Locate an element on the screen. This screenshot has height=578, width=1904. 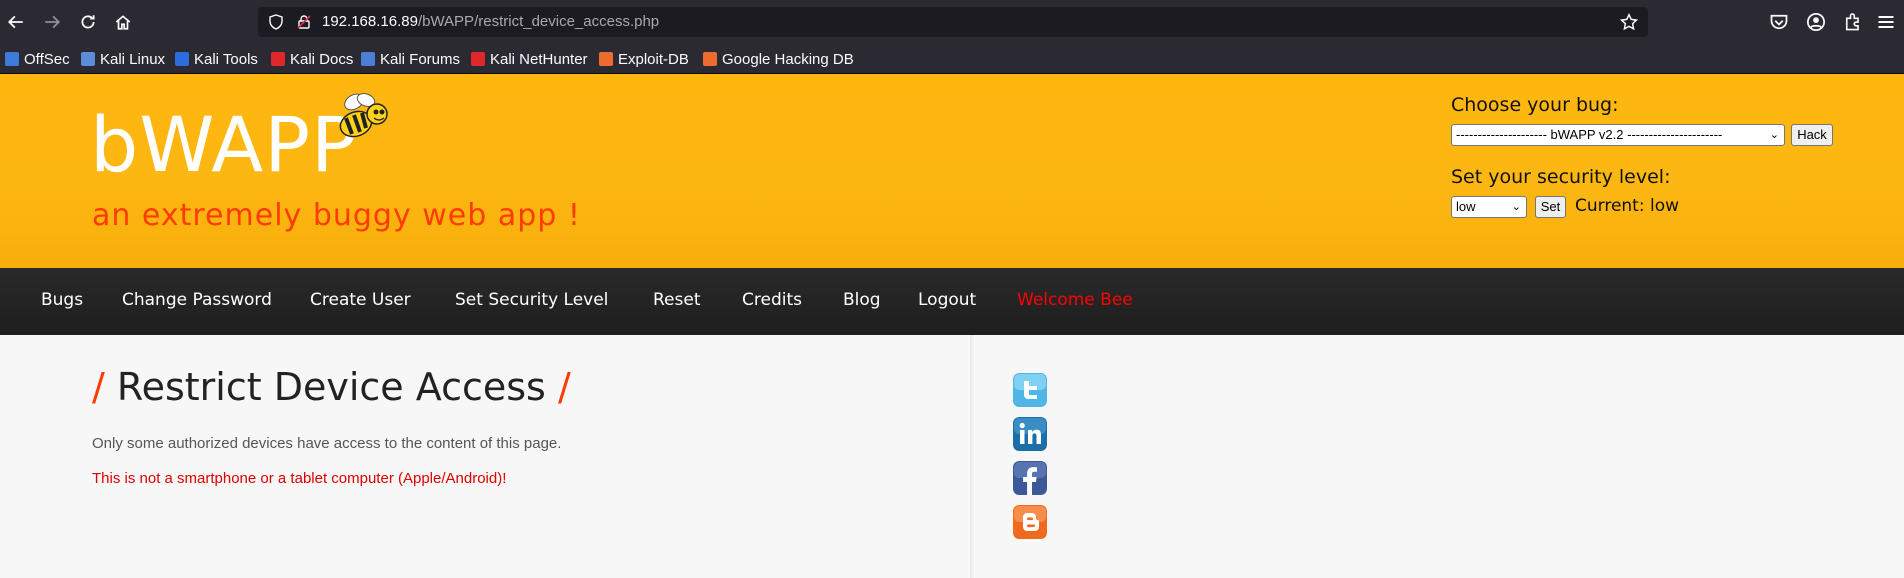
bookmark-offsec: OffSec is located at coordinates (37, 59).